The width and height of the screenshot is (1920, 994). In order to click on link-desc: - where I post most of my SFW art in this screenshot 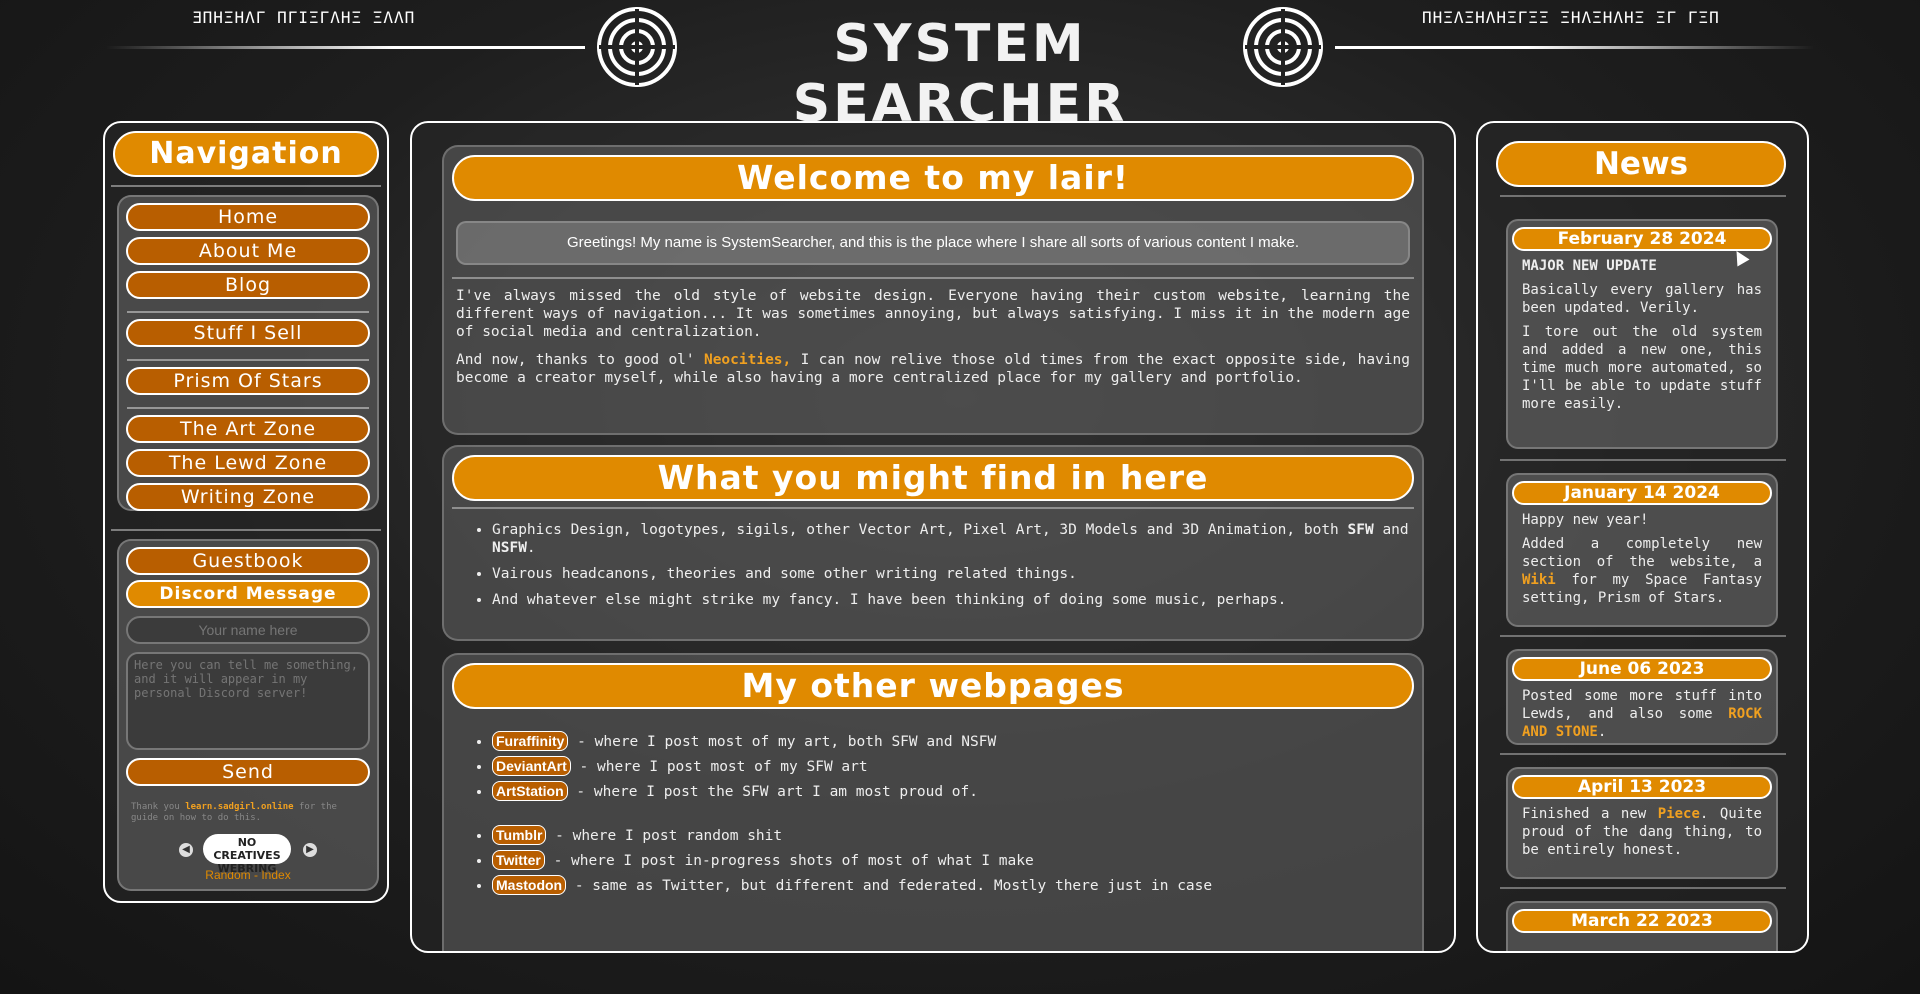, I will do `click(719, 767)`.